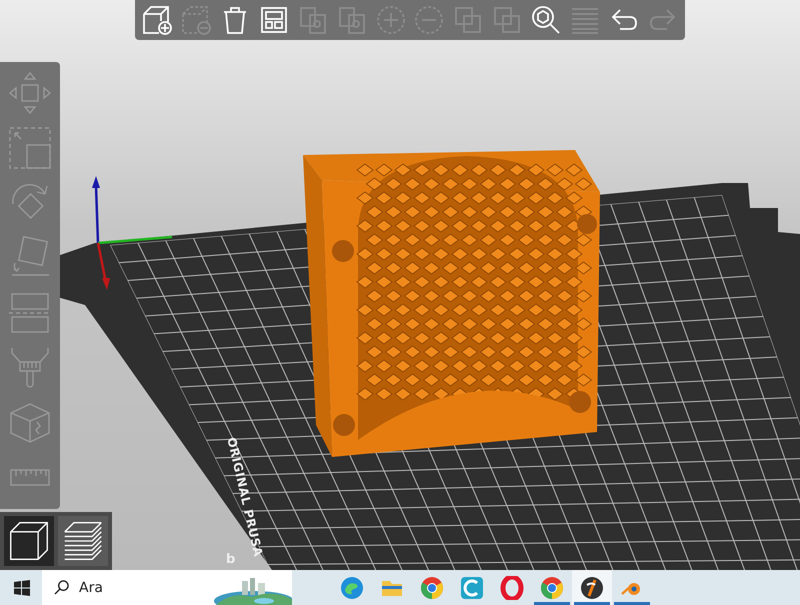 The height and width of the screenshot is (605, 800). I want to click on swirl-icon, so click(352, 588).